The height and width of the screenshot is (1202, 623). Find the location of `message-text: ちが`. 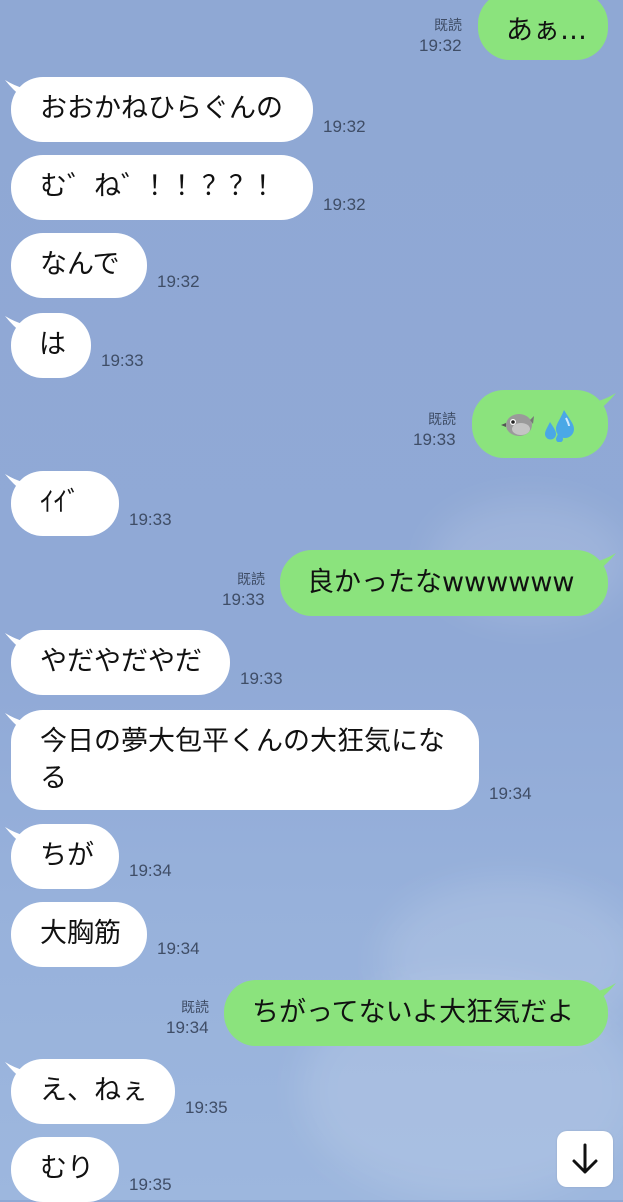

message-text: ちが is located at coordinates (67, 855).